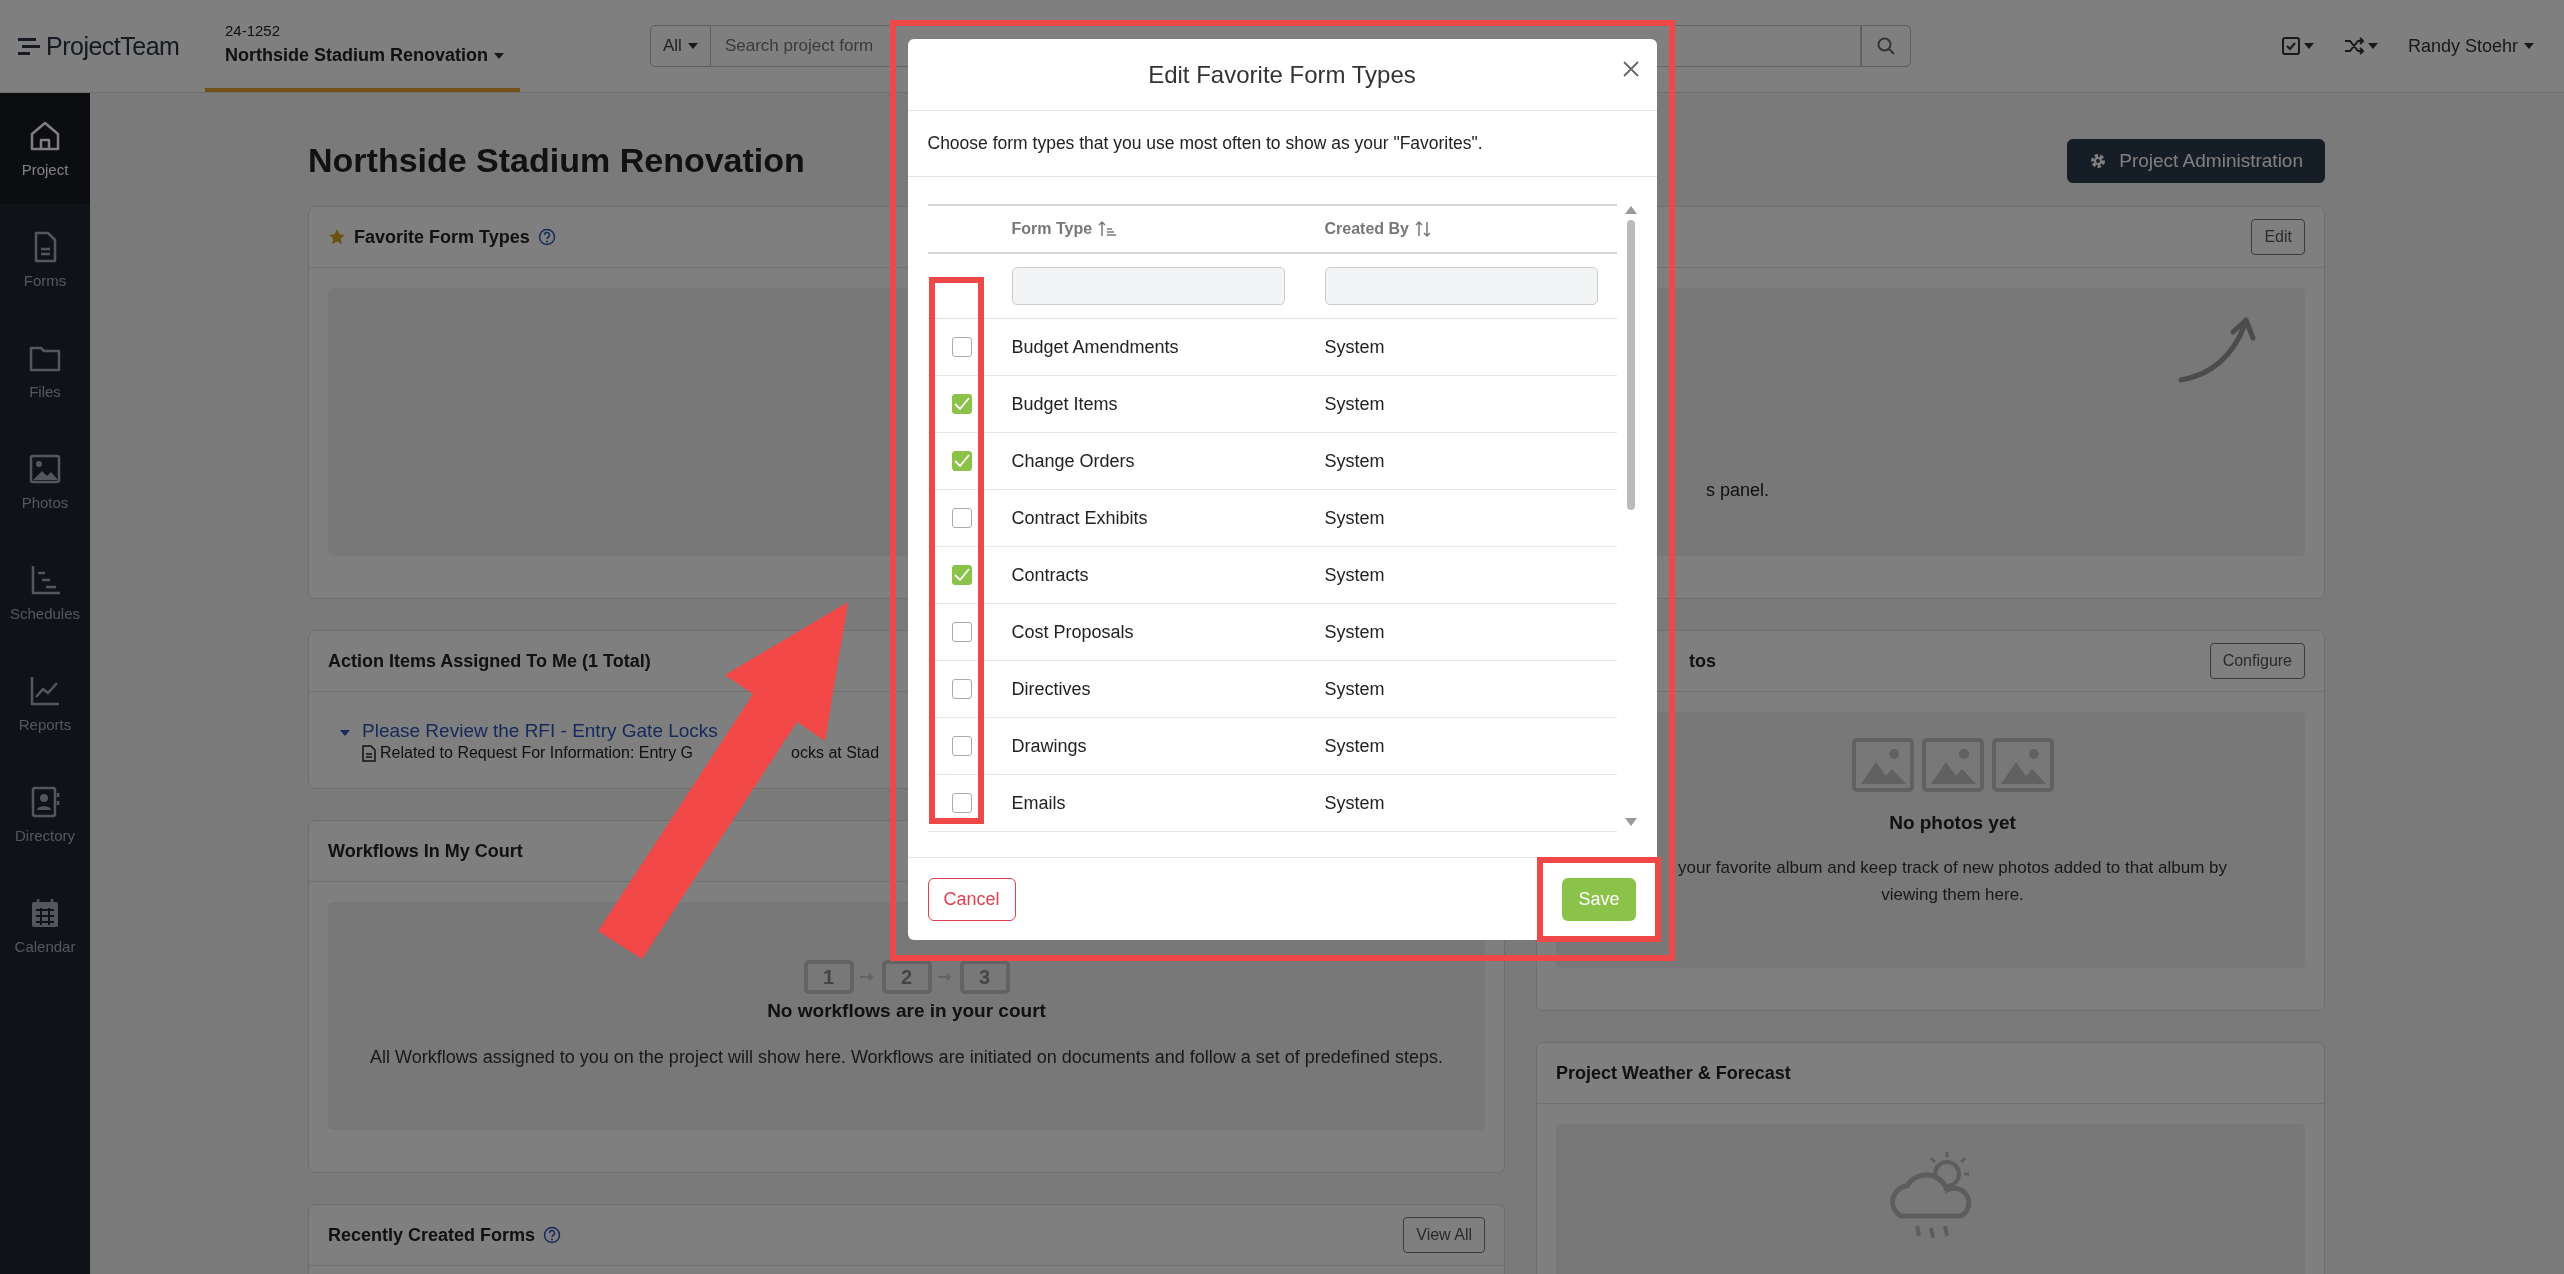 The height and width of the screenshot is (1274, 2564). Describe the element at coordinates (442, 237) in the screenshot. I see `panel-title: Favorite Form Types` at that location.